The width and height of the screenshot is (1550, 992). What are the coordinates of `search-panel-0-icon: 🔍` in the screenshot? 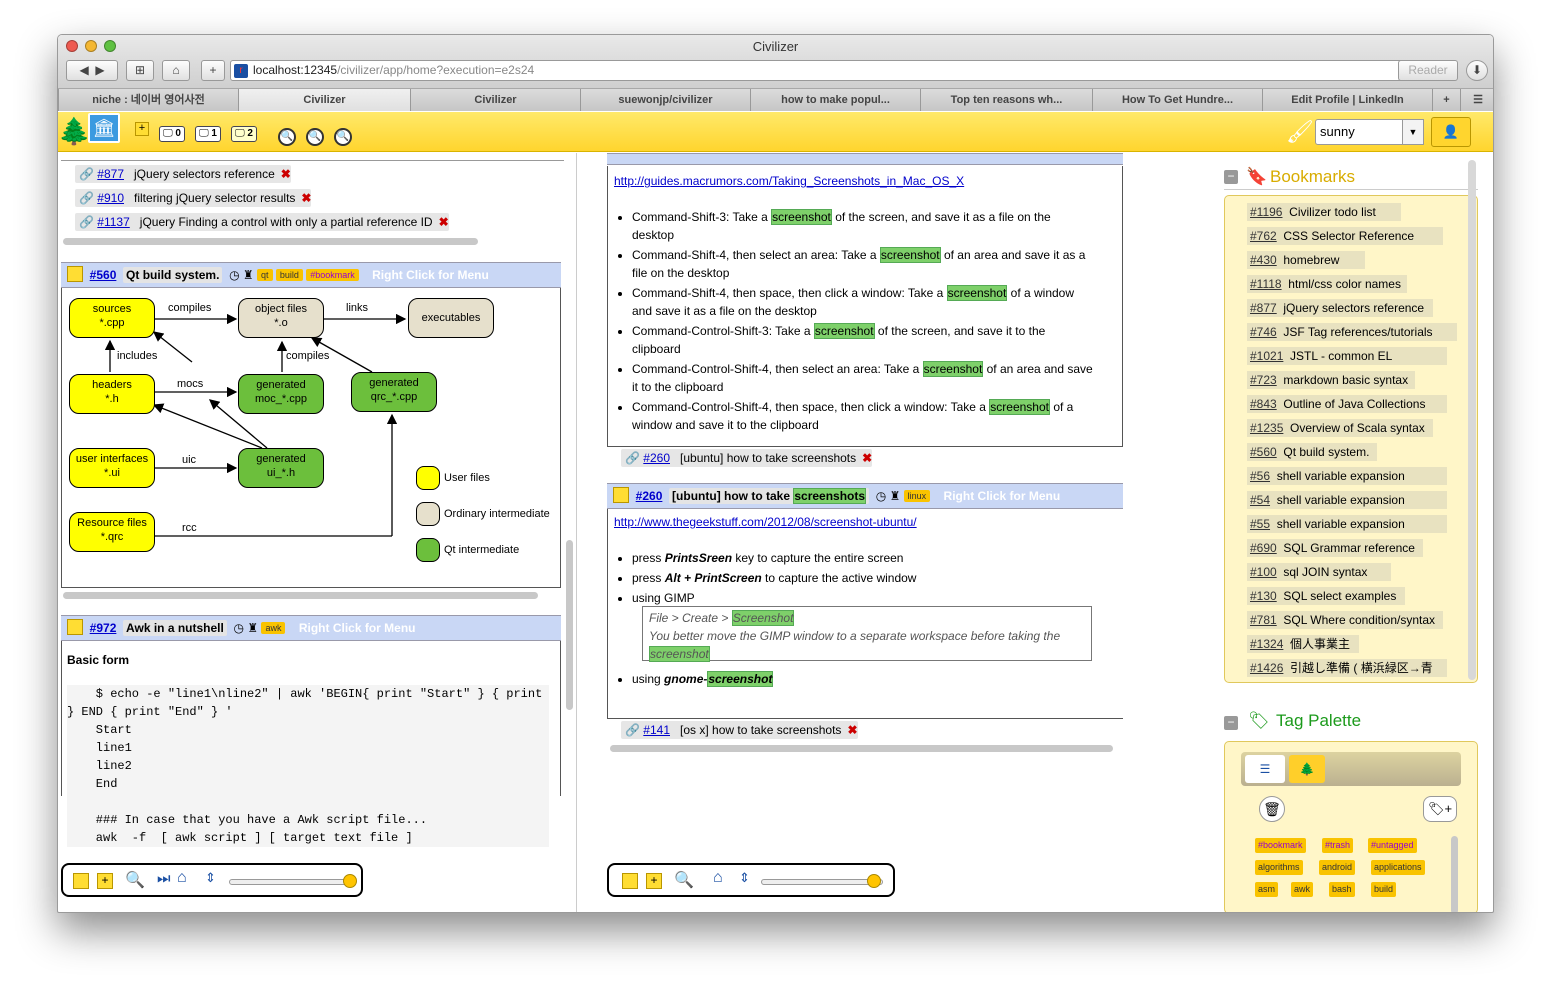 It's located at (287, 137).